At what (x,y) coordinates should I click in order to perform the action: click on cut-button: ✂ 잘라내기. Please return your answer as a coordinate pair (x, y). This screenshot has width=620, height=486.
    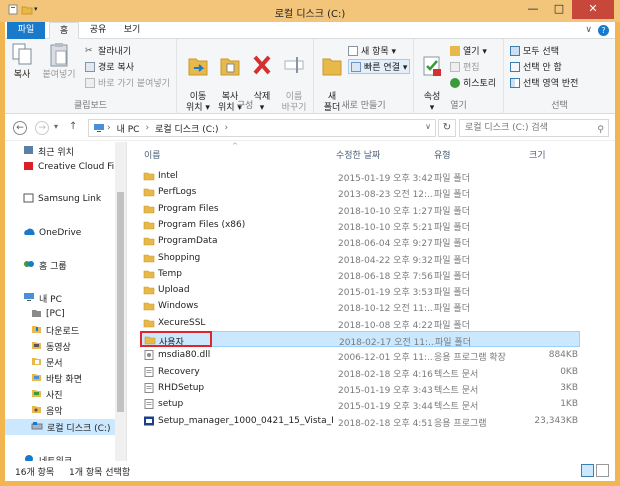
    Looking at the image, I should click on (108, 51).